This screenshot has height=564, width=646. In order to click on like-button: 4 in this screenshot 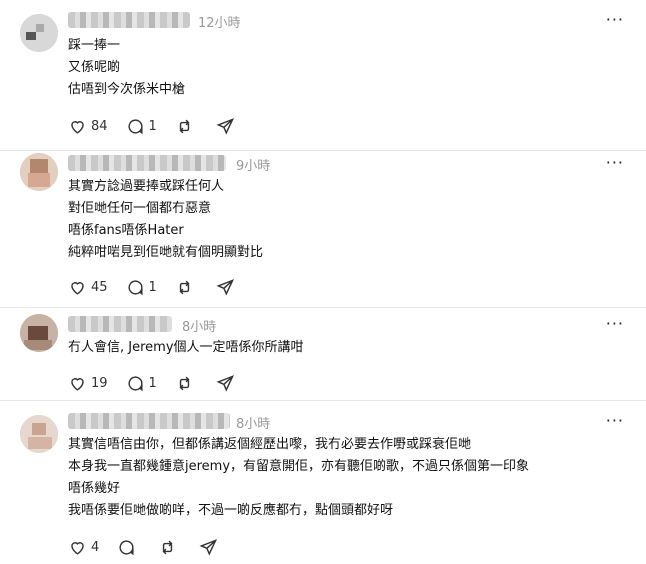, I will do `click(83, 547)`.